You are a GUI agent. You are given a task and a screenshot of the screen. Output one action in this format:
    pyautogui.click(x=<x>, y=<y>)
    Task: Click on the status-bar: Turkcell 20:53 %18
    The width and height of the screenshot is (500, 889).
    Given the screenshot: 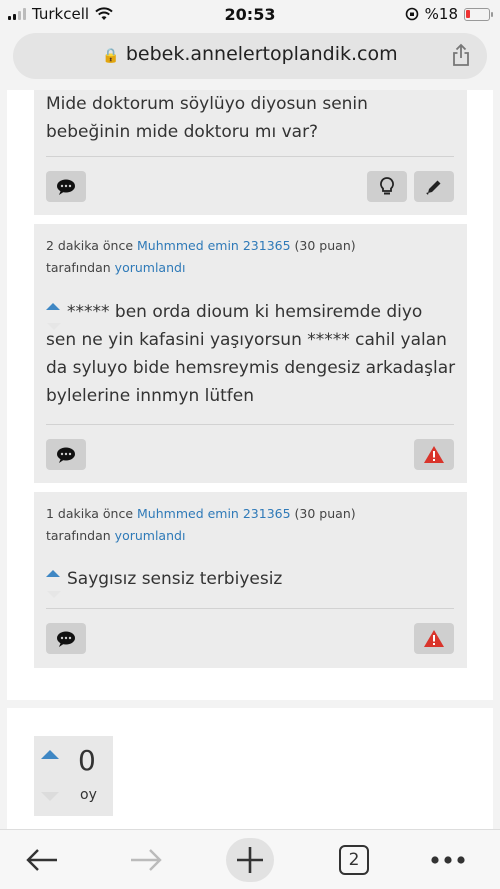 What is the action you would take?
    pyautogui.click(x=250, y=15)
    